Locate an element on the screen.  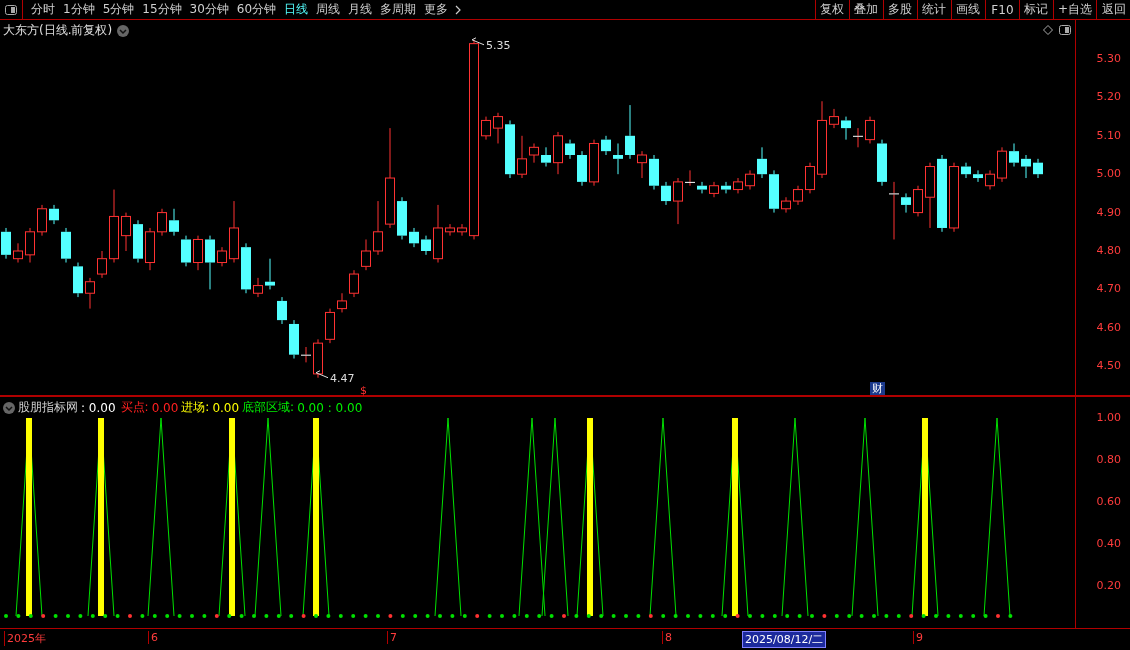
chart-title: 大东方(日线.前复权) is located at coordinates (58, 30).